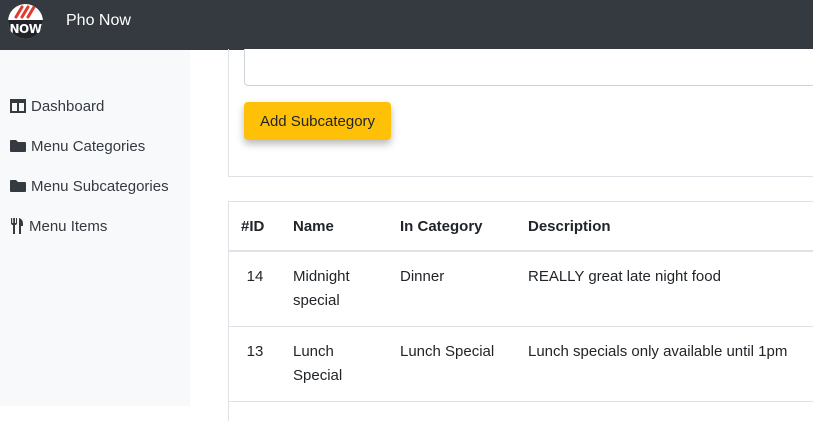 The image size is (813, 421). Describe the element at coordinates (452, 227) in the screenshot. I see `column-header-category: In Category` at that location.